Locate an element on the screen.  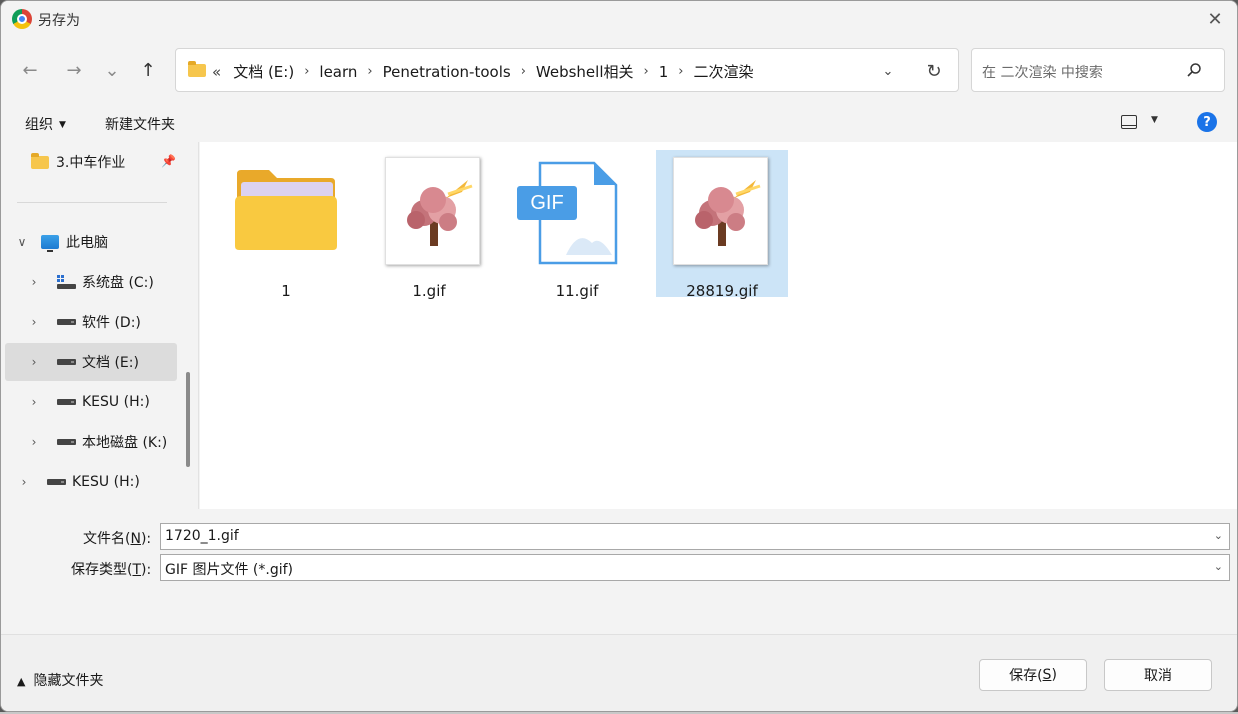
sidebar-item-label: 本地磁盘 (K:) is located at coordinates (125, 443).